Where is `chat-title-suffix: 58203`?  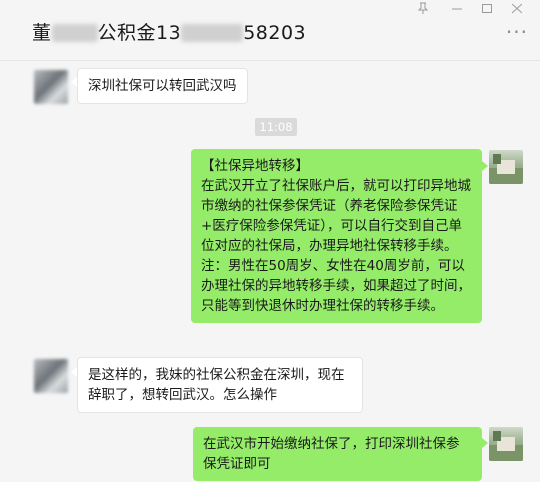 chat-title-suffix: 58203 is located at coordinates (275, 33).